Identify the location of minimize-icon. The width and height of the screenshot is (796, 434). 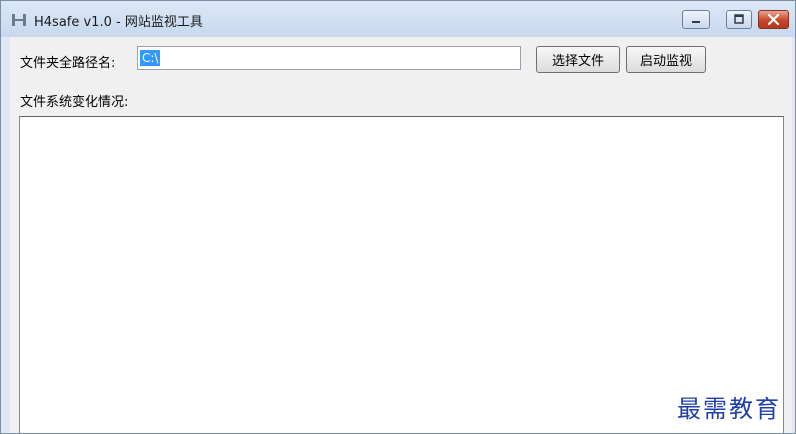
(696, 22).